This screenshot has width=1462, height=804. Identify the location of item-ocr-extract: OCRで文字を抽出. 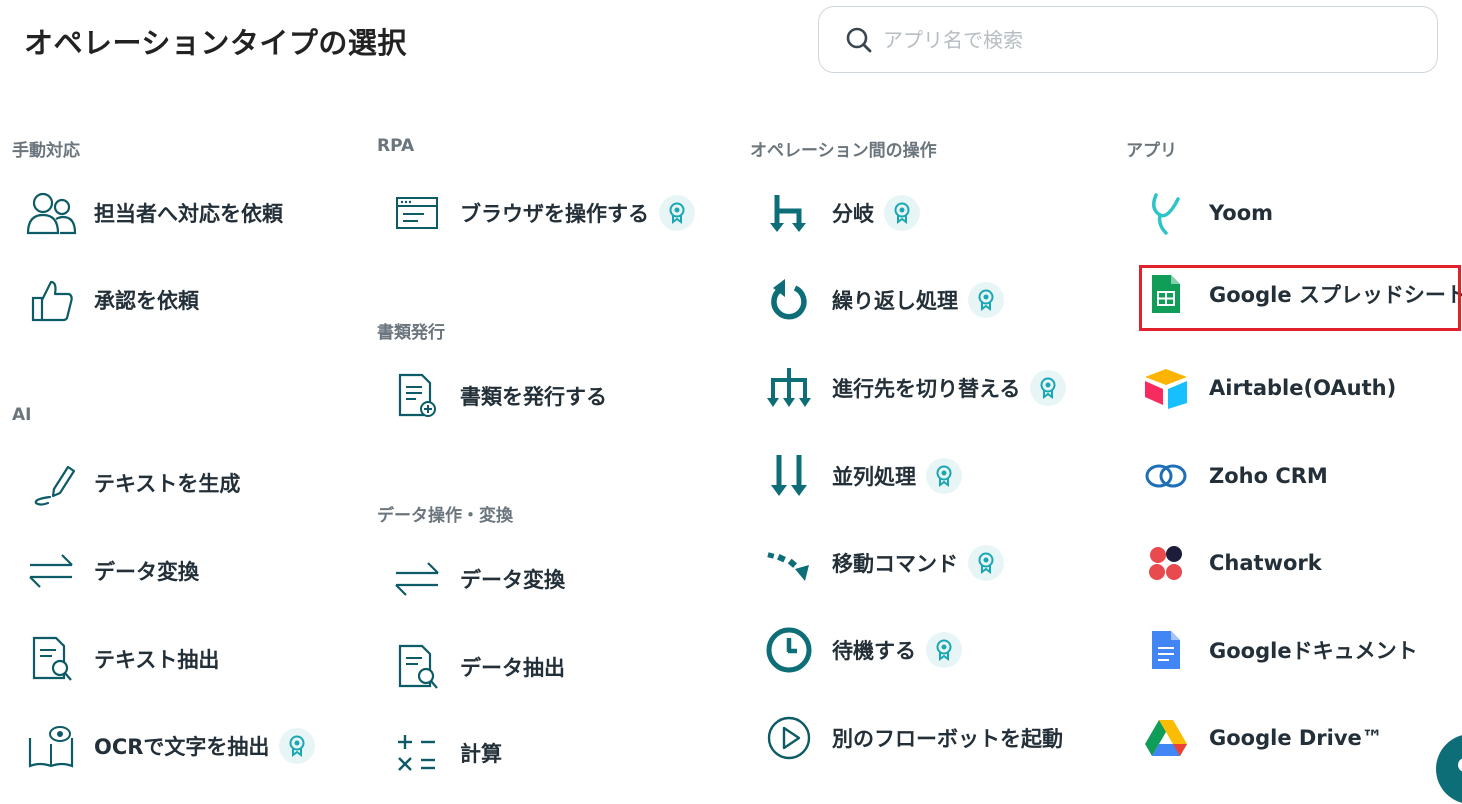
(170, 746).